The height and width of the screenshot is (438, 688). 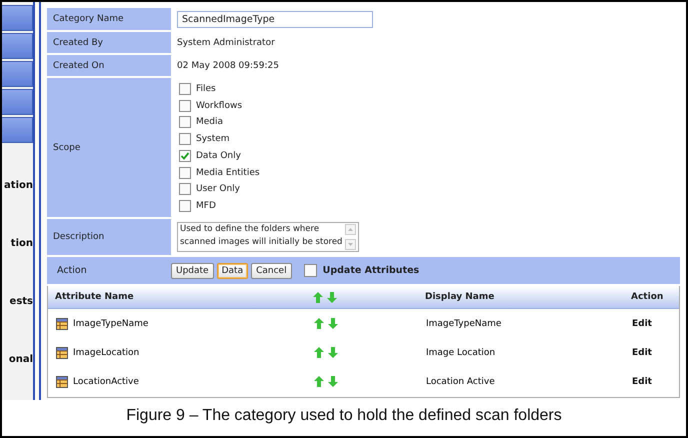 I want to click on category-name-field: ScannedImageType, so click(x=275, y=19).